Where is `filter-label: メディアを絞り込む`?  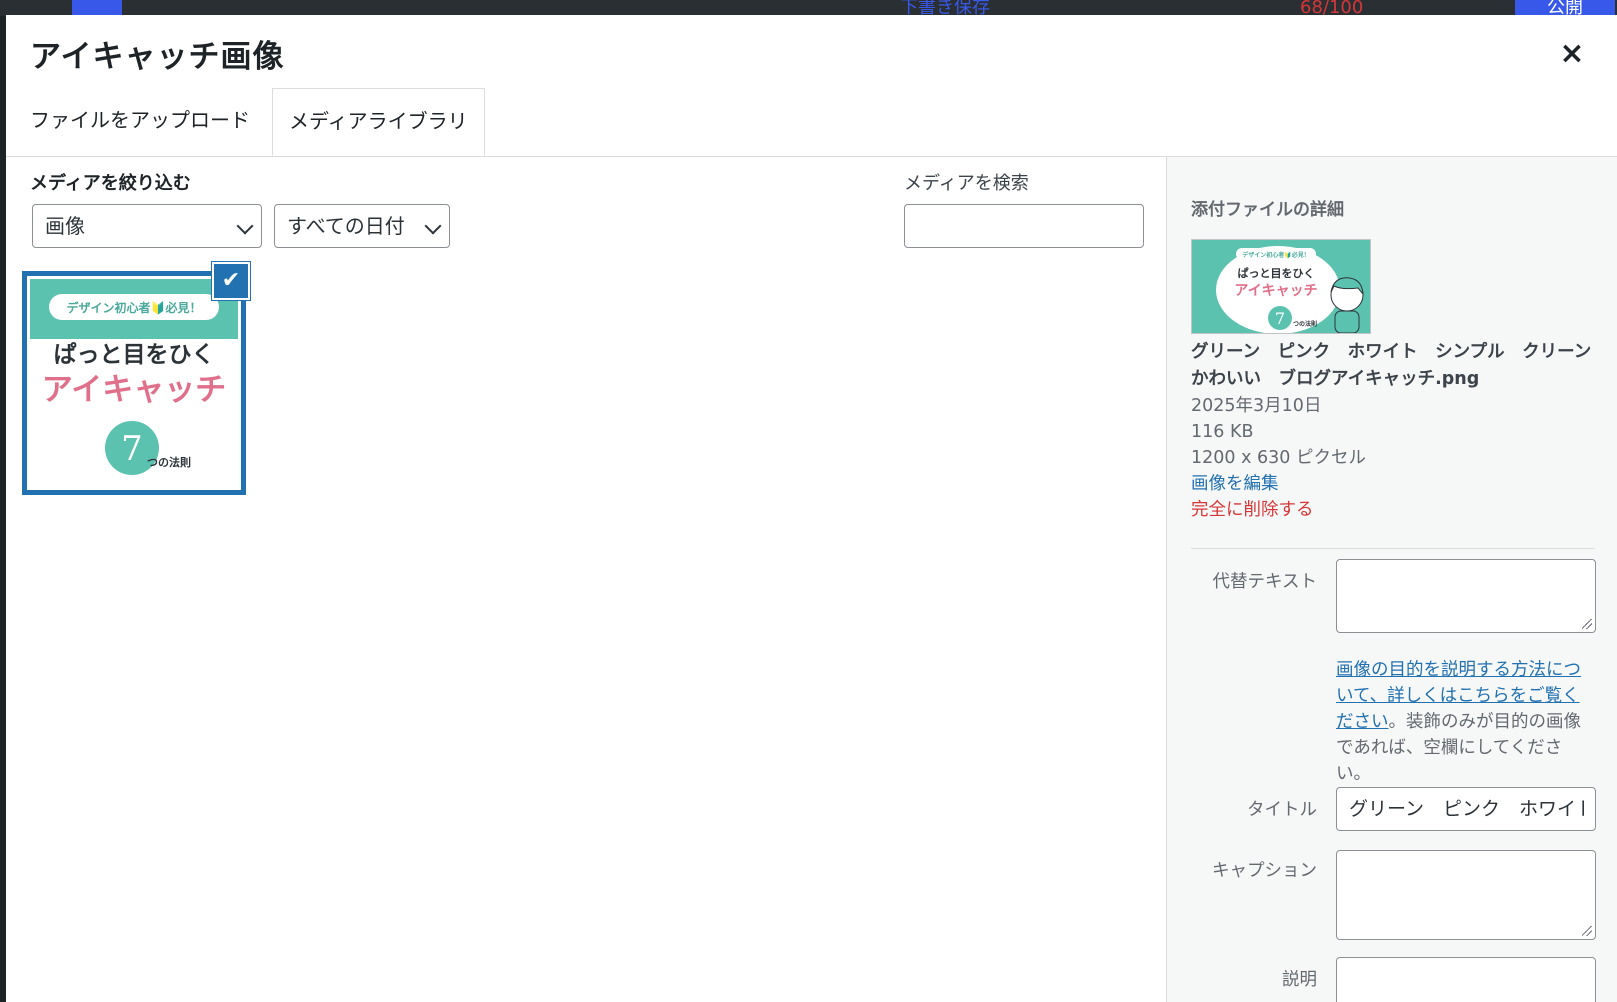 filter-label: メディアを絞り込む is located at coordinates (110, 183).